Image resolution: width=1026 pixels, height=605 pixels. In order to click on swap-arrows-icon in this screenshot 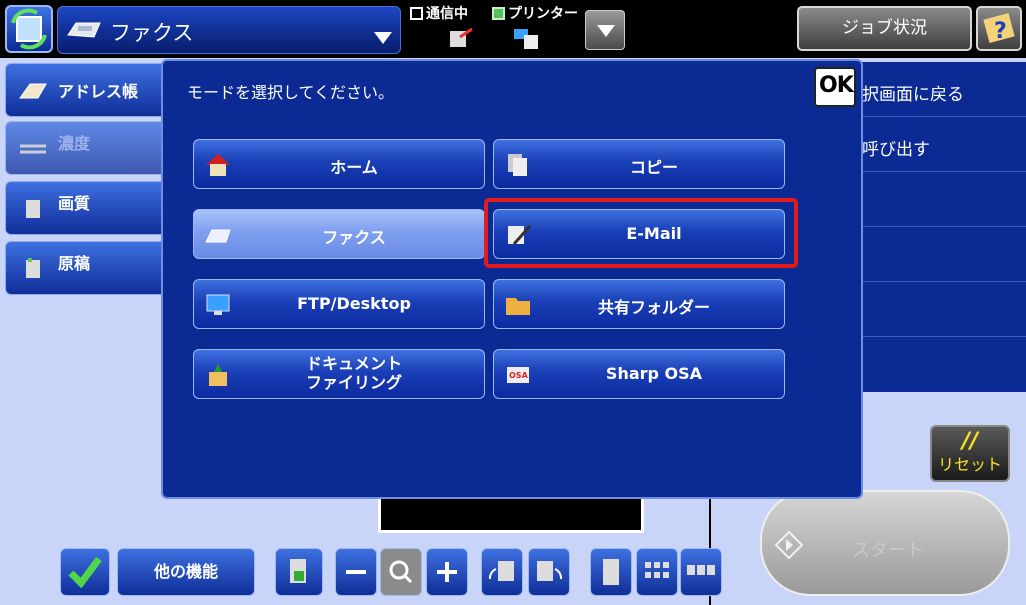, I will do `click(29, 29)`.